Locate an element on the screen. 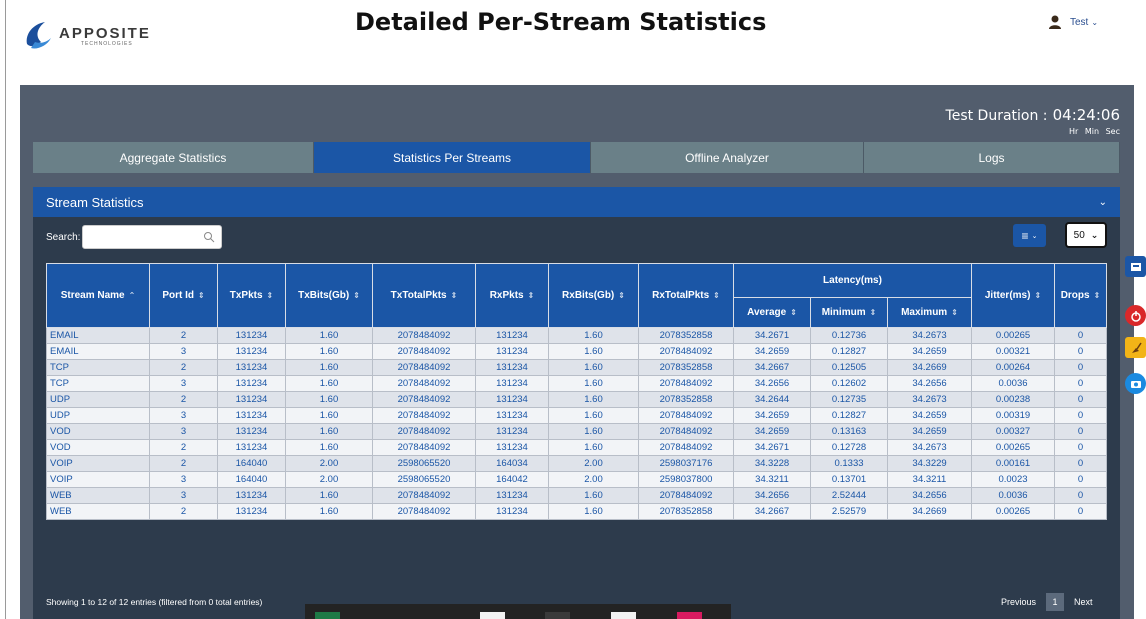 This screenshot has height=619, width=1146. search-icon is located at coordinates (209, 237).